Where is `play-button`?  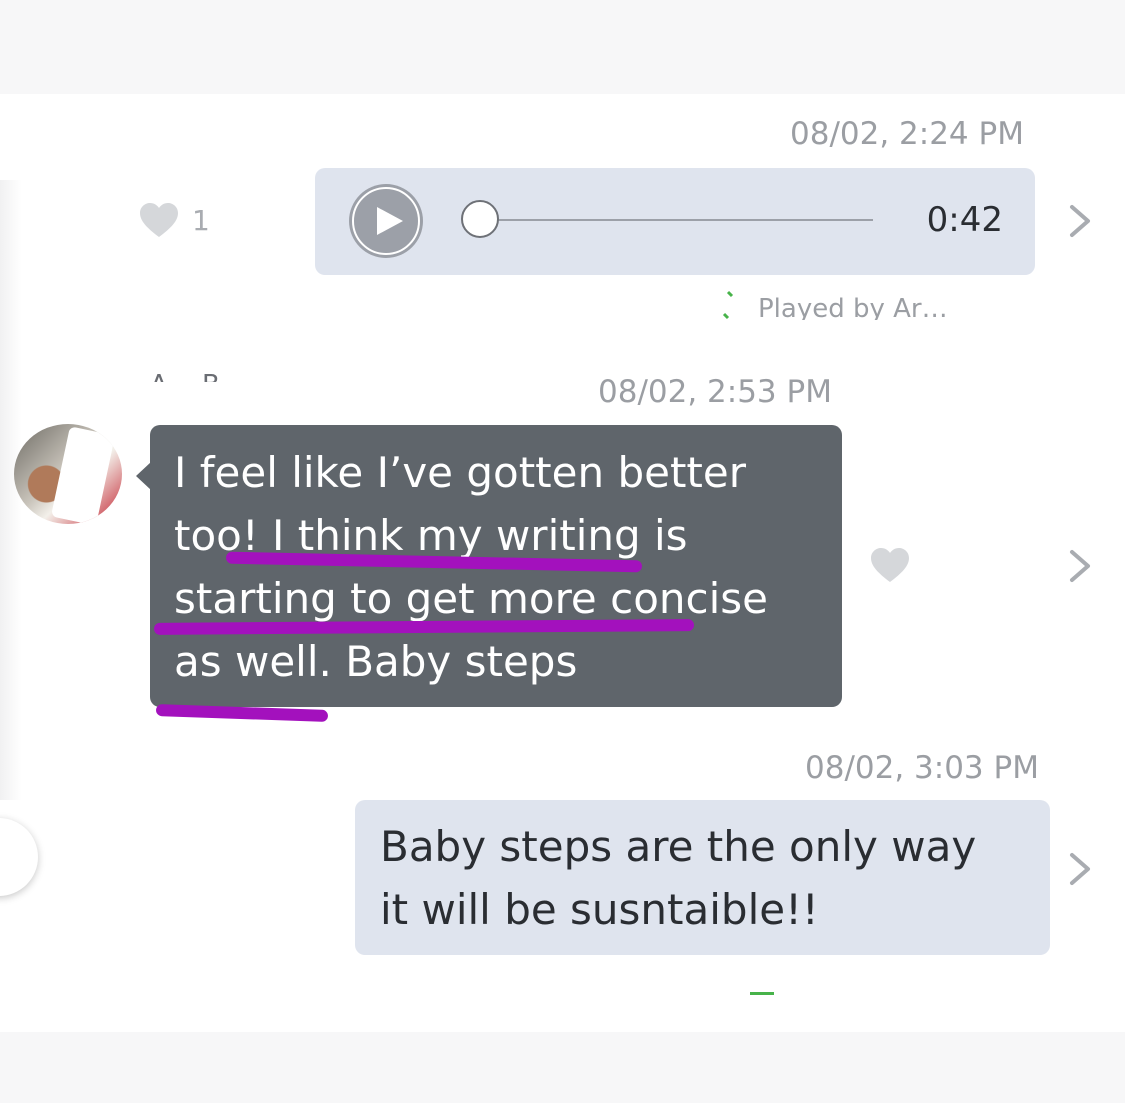 play-button is located at coordinates (386, 221).